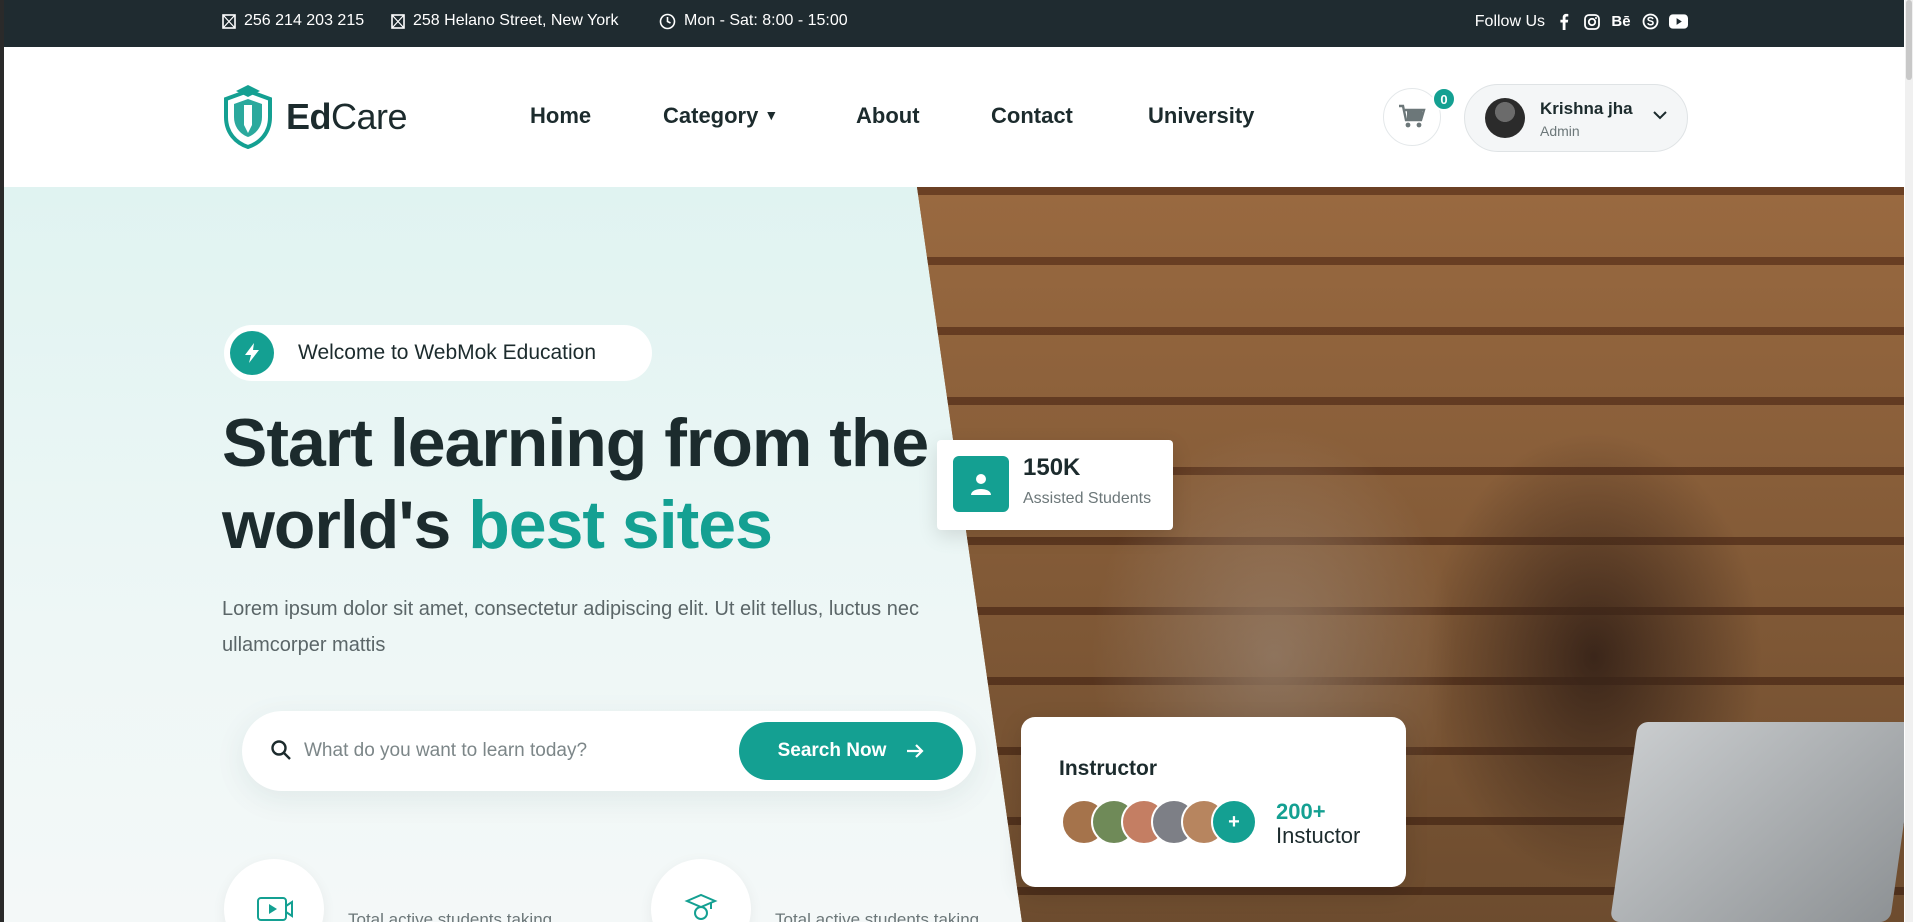 This screenshot has width=1913, height=922. Describe the element at coordinates (981, 484) in the screenshot. I see `user-icon` at that location.